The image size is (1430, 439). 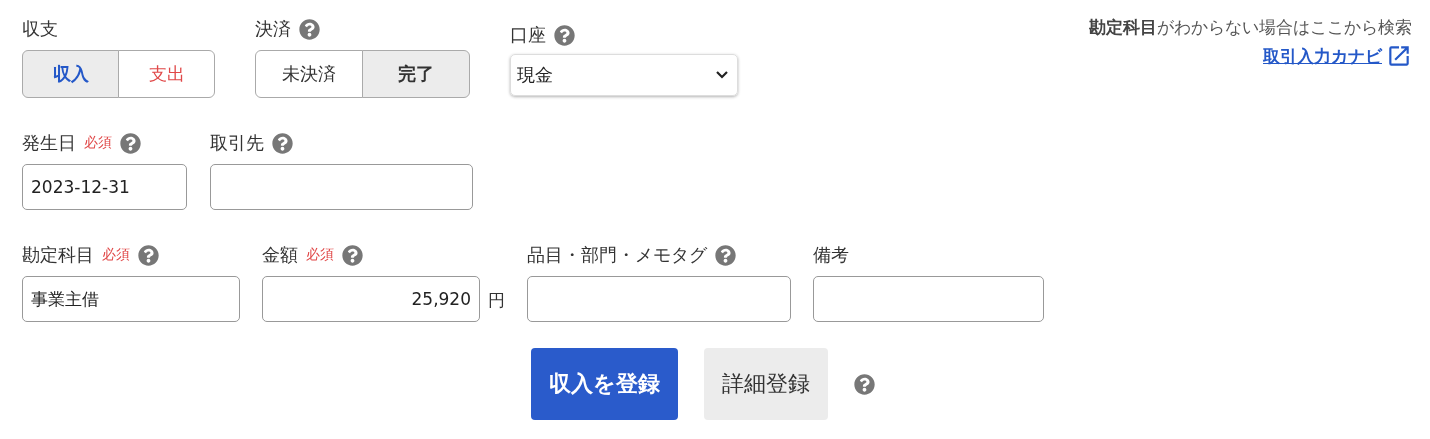 What do you see at coordinates (49, 143) in the screenshot?
I see `field-label: 発生日` at bounding box center [49, 143].